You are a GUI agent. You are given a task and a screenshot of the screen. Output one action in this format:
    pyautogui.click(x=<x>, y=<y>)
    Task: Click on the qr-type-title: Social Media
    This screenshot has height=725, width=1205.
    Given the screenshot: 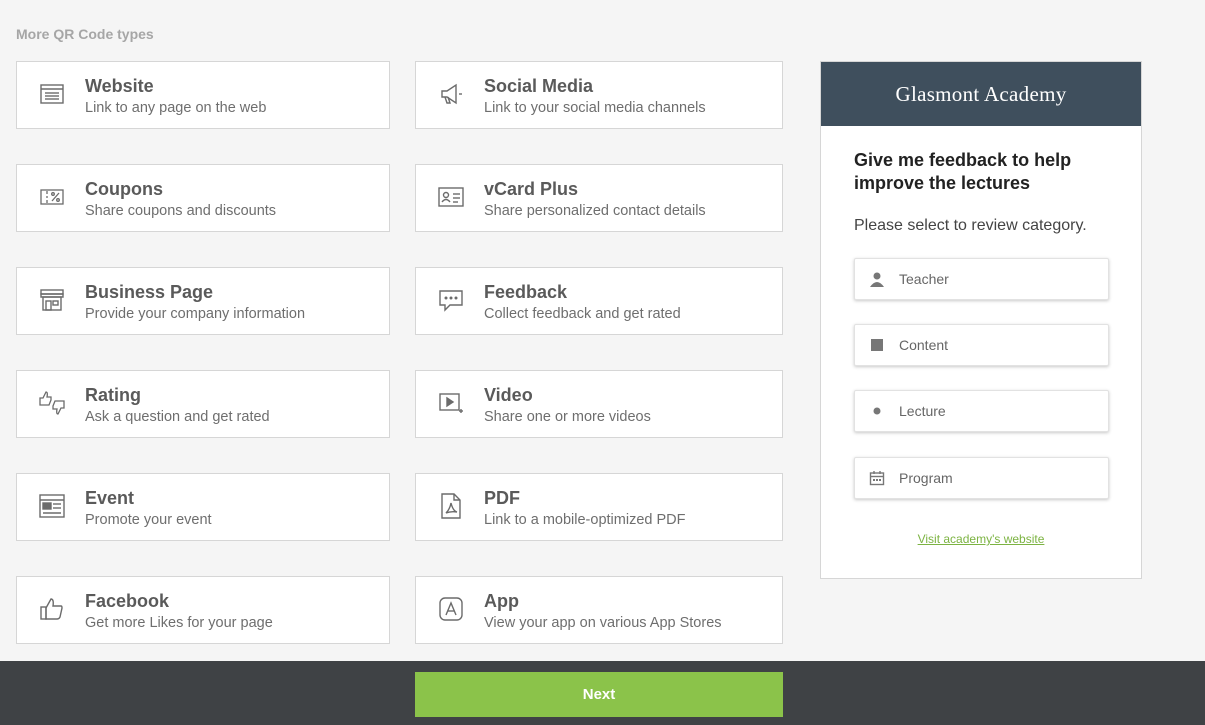 What is the action you would take?
    pyautogui.click(x=539, y=86)
    